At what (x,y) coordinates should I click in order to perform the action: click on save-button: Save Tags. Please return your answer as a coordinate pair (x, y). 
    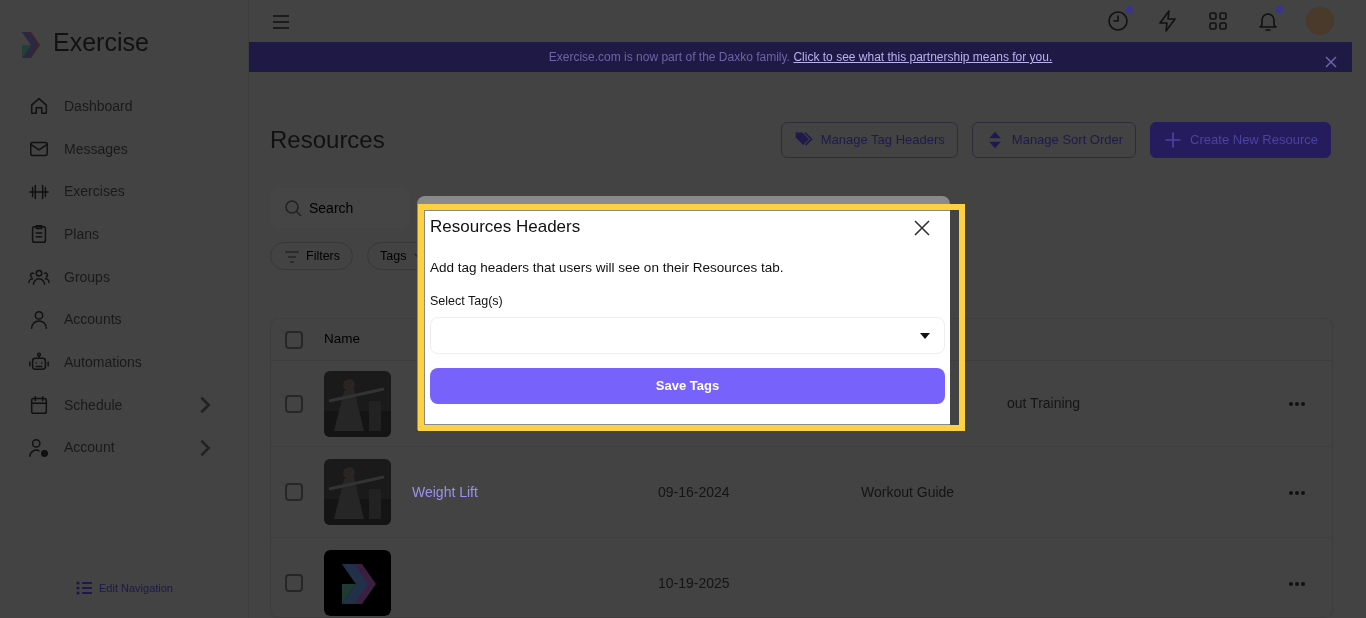
    Looking at the image, I should click on (687, 386).